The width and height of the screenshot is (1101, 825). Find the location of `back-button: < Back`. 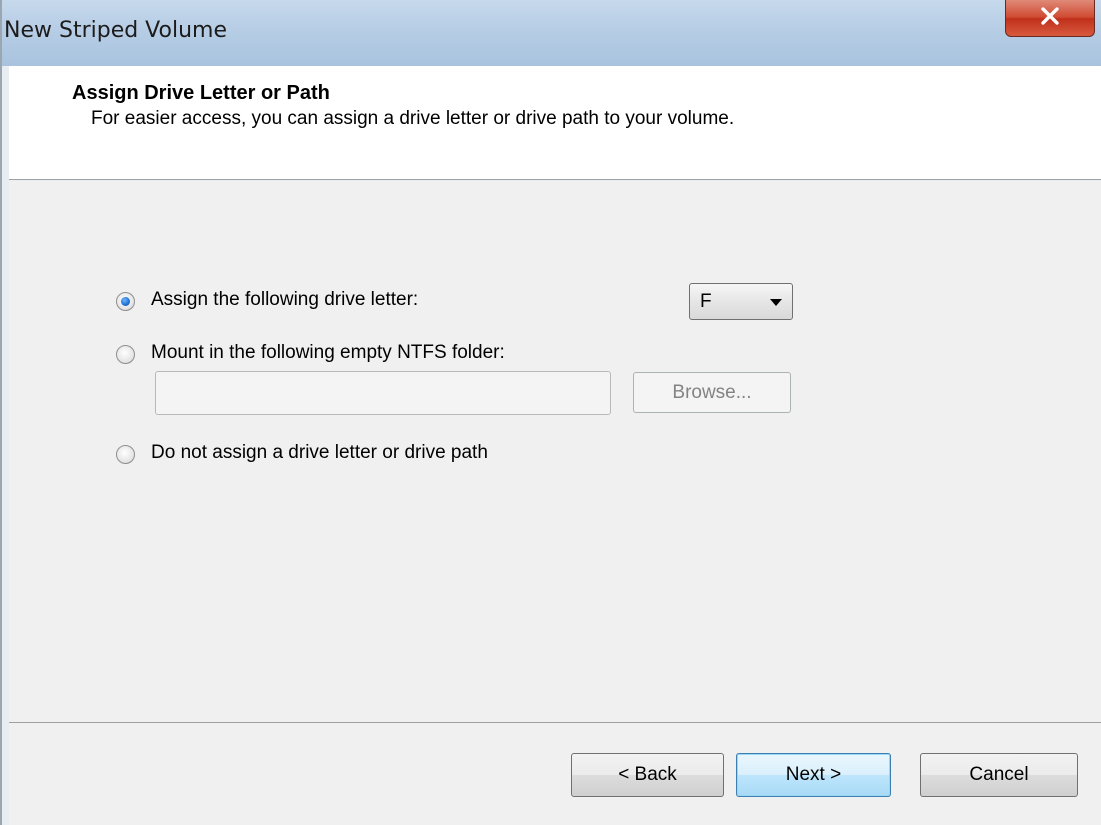

back-button: < Back is located at coordinates (647, 775).